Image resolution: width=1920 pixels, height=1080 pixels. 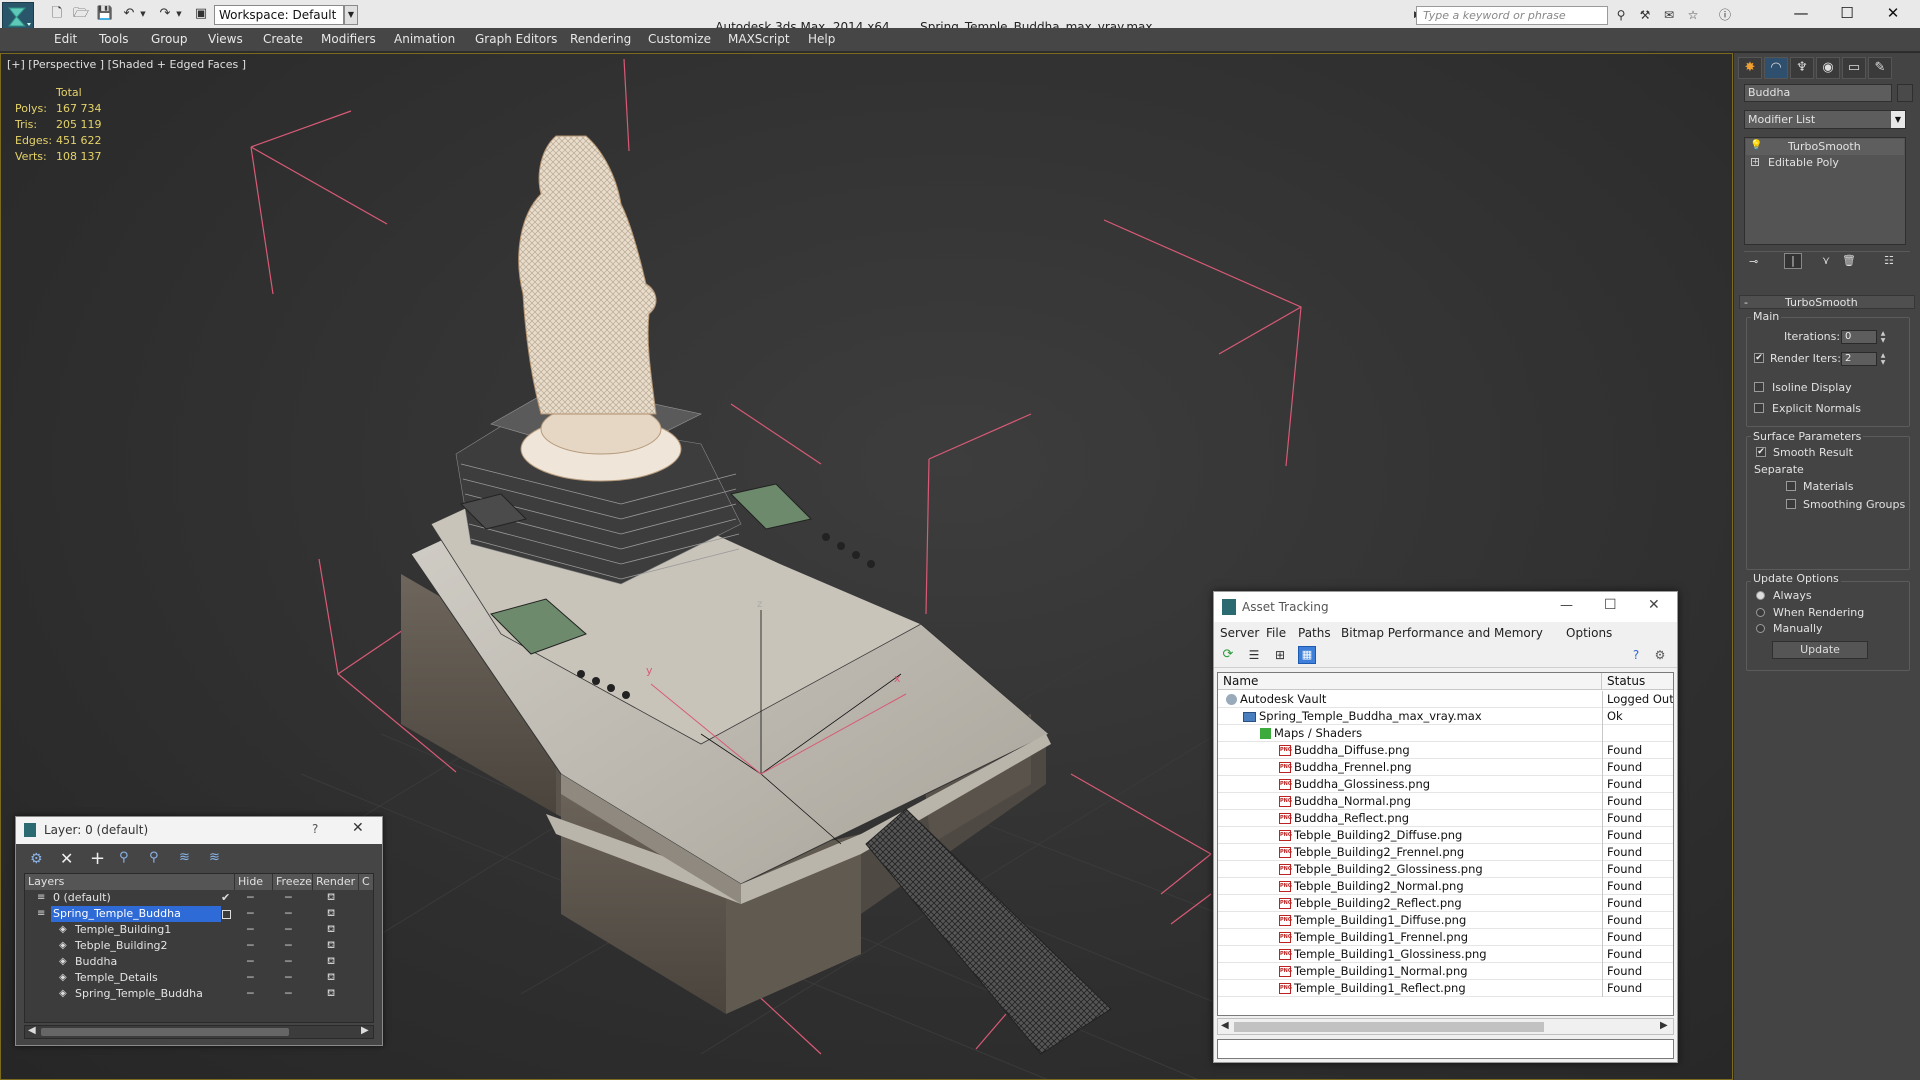 What do you see at coordinates (1753, 261) in the screenshot?
I see `pin-stack-icon: ⊸` at bounding box center [1753, 261].